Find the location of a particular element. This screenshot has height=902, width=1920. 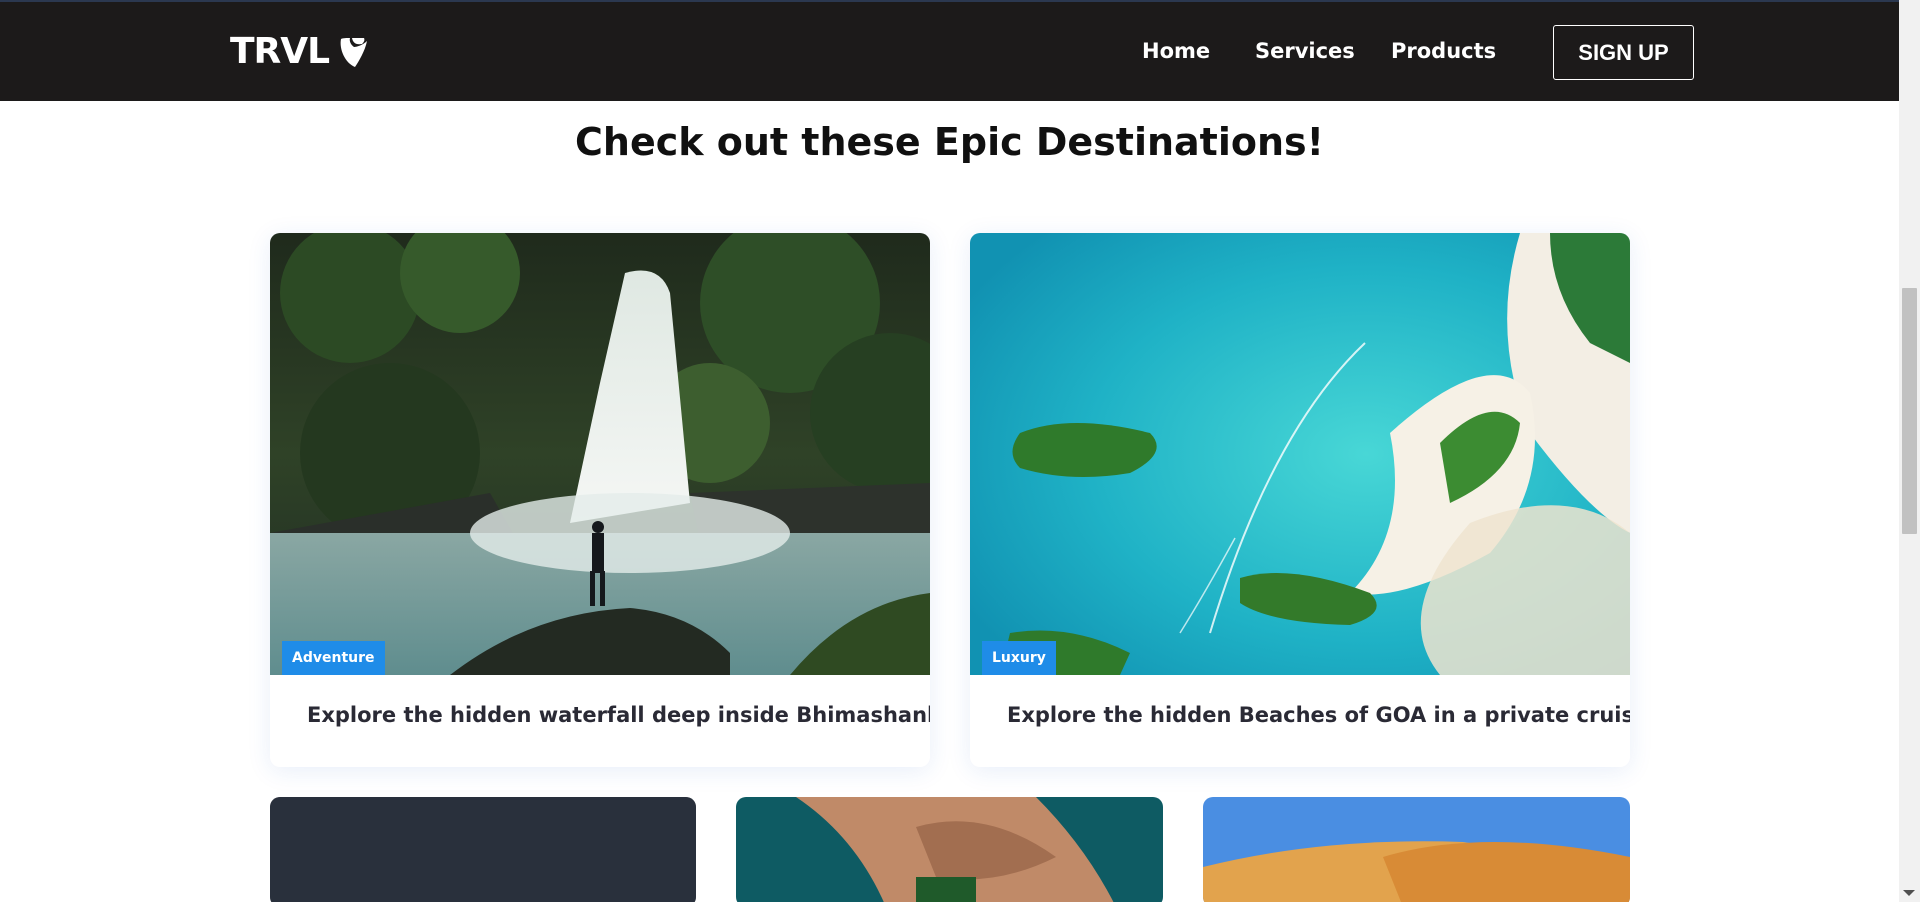

desert-dunes-image is located at coordinates (1416, 849).